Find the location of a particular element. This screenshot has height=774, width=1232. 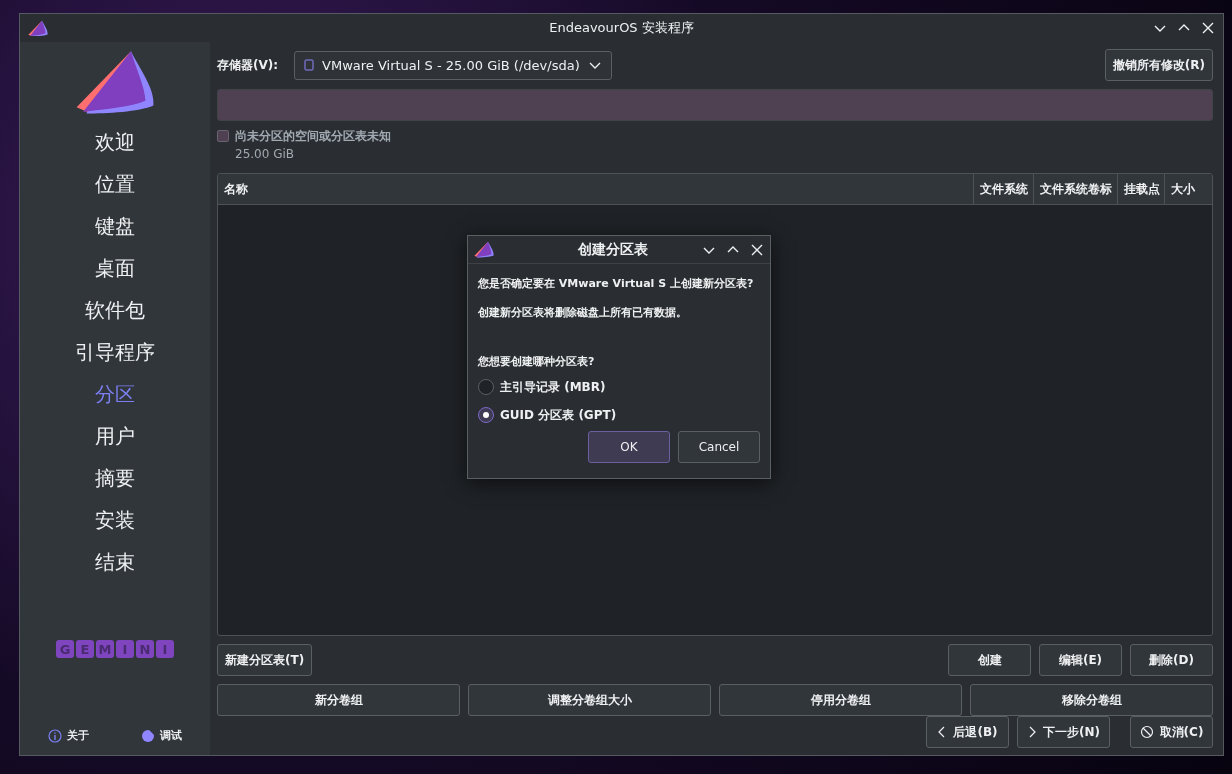

about-link: 关于 is located at coordinates (78, 735).